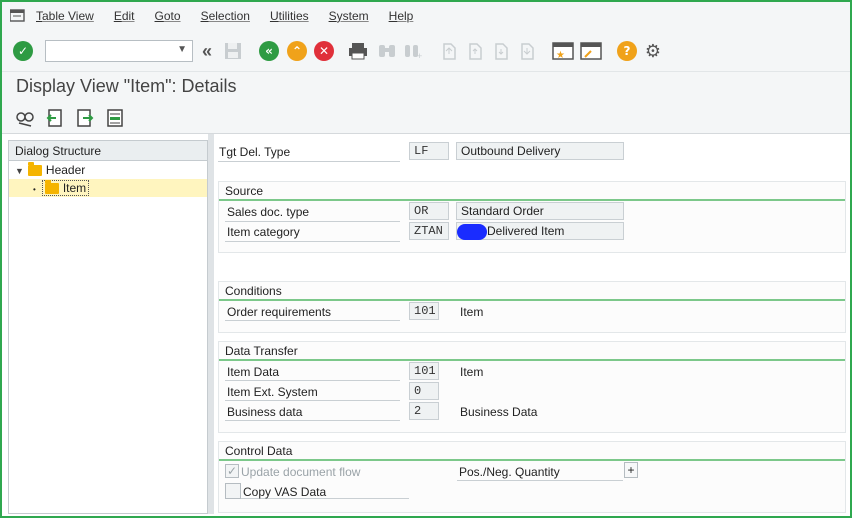 Image resolution: width=852 pixels, height=518 pixels. Describe the element at coordinates (472, 372) in the screenshot. I see `item-data-desc: Item` at that location.